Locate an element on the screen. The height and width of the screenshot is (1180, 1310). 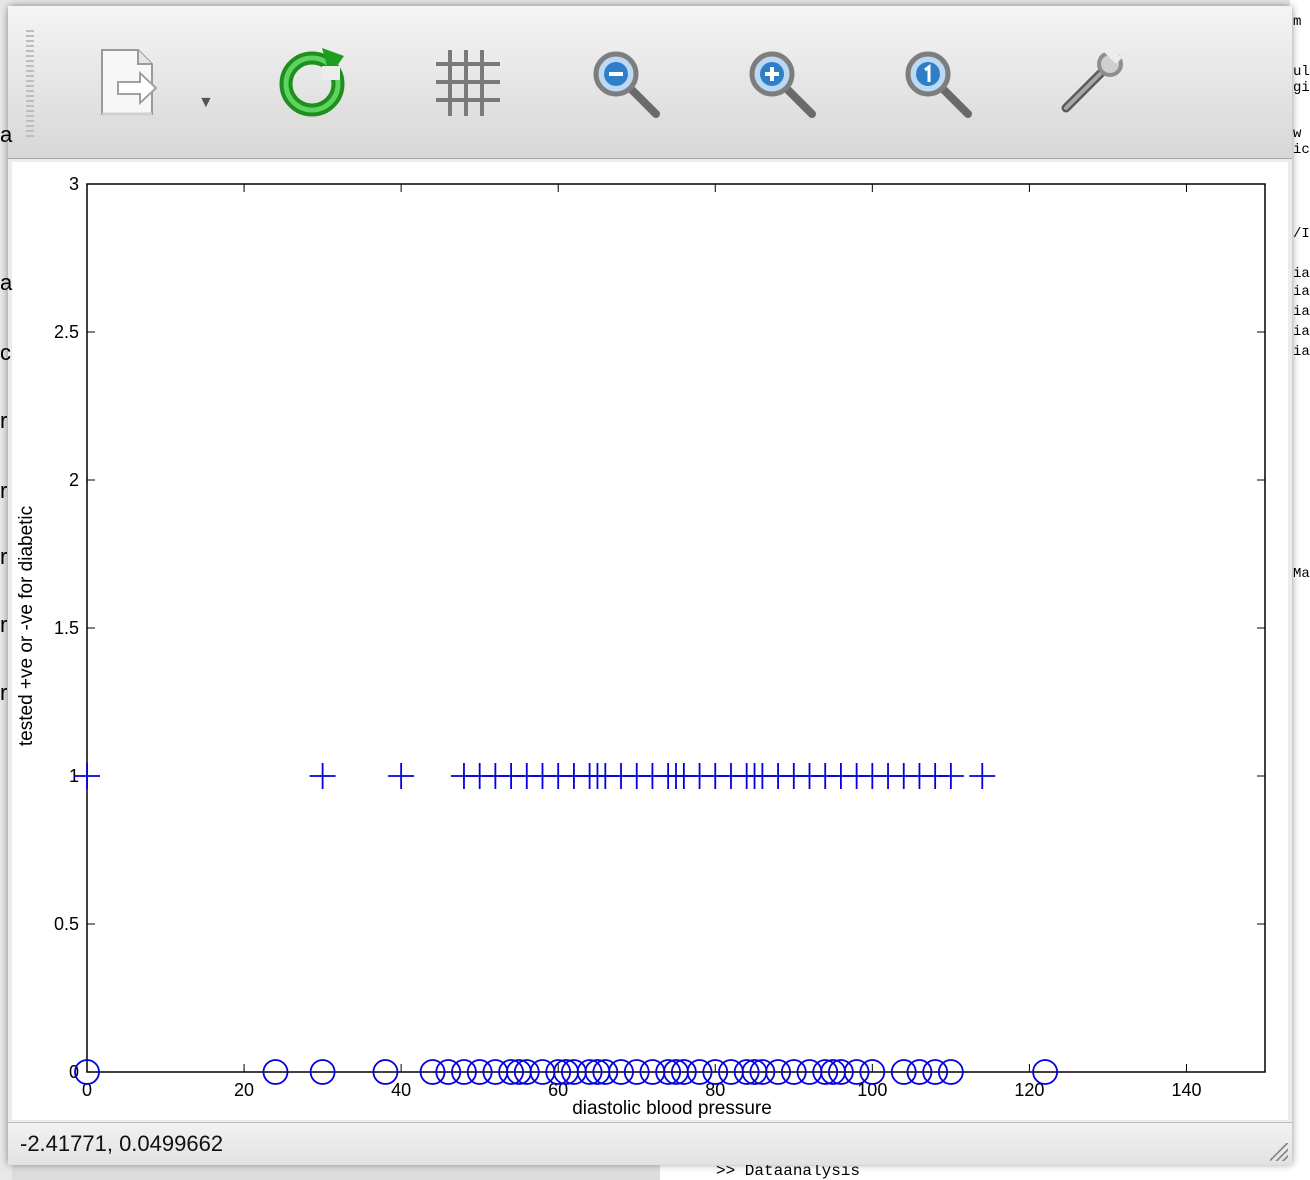
grid-toggle-button is located at coordinates (468, 82).